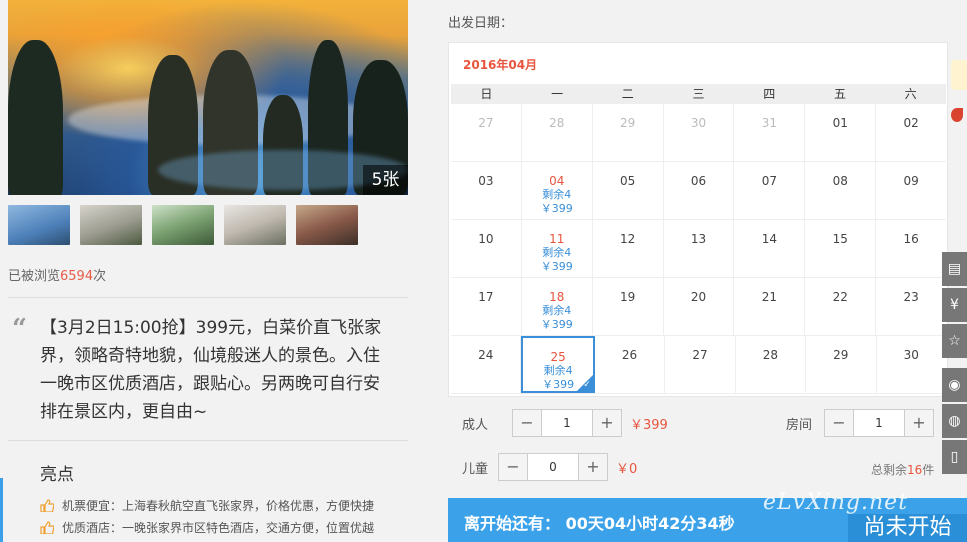 This screenshot has height=542, width=967. Describe the element at coordinates (907, 528) in the screenshot. I see `not-started-button: 尚未开始` at that location.